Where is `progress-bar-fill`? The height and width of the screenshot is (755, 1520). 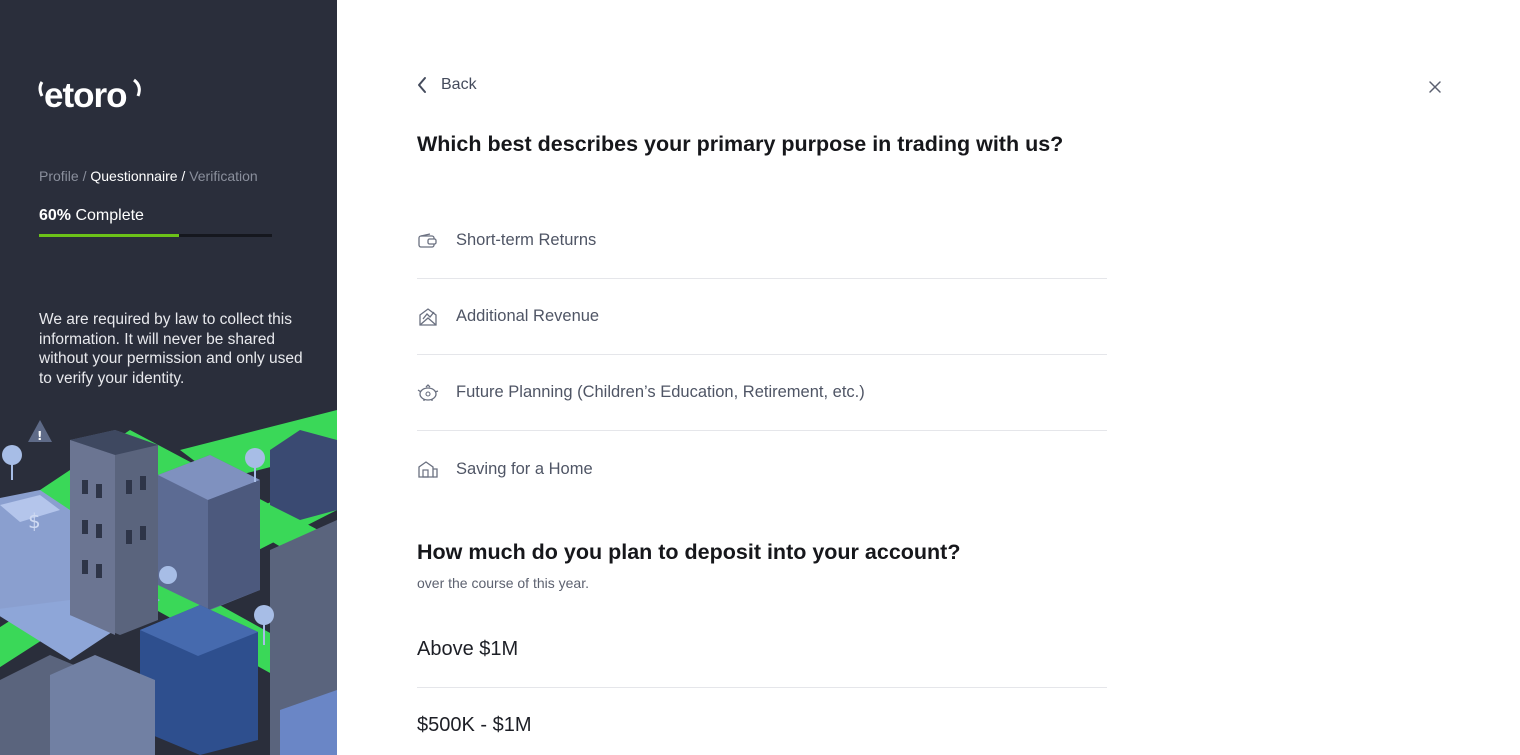 progress-bar-fill is located at coordinates (109, 235).